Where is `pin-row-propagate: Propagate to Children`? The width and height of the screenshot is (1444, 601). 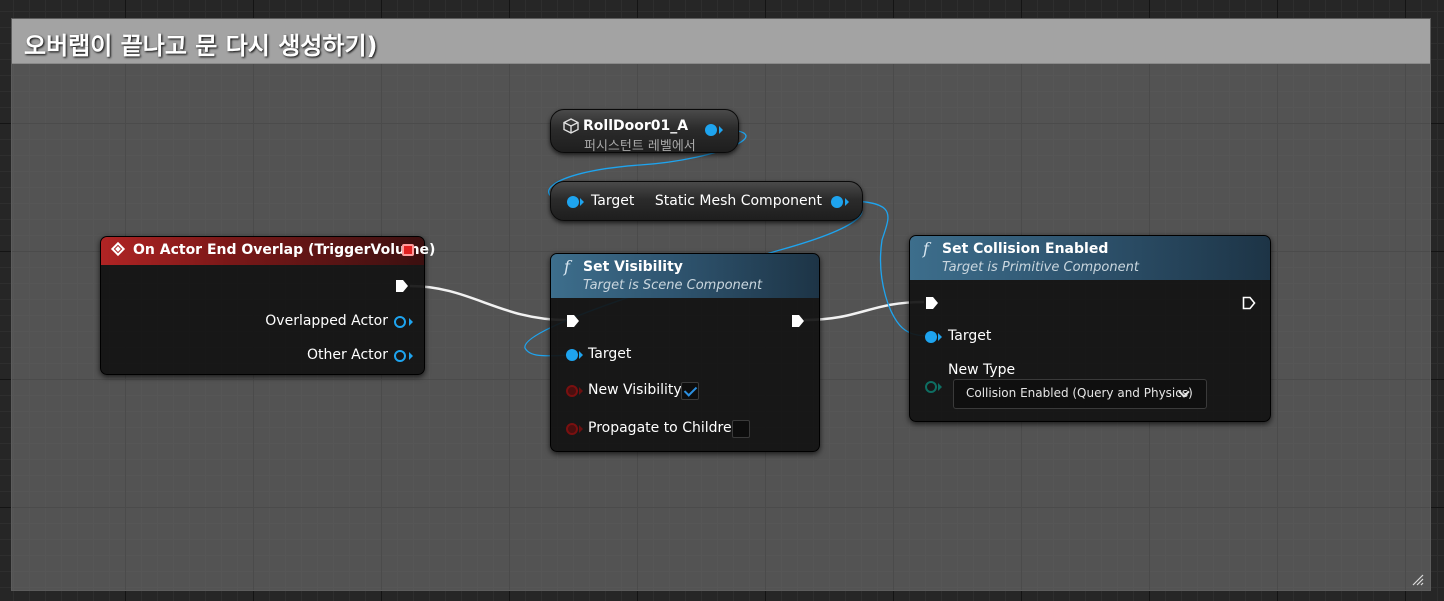
pin-row-propagate: Propagate to Children is located at coordinates (686, 429).